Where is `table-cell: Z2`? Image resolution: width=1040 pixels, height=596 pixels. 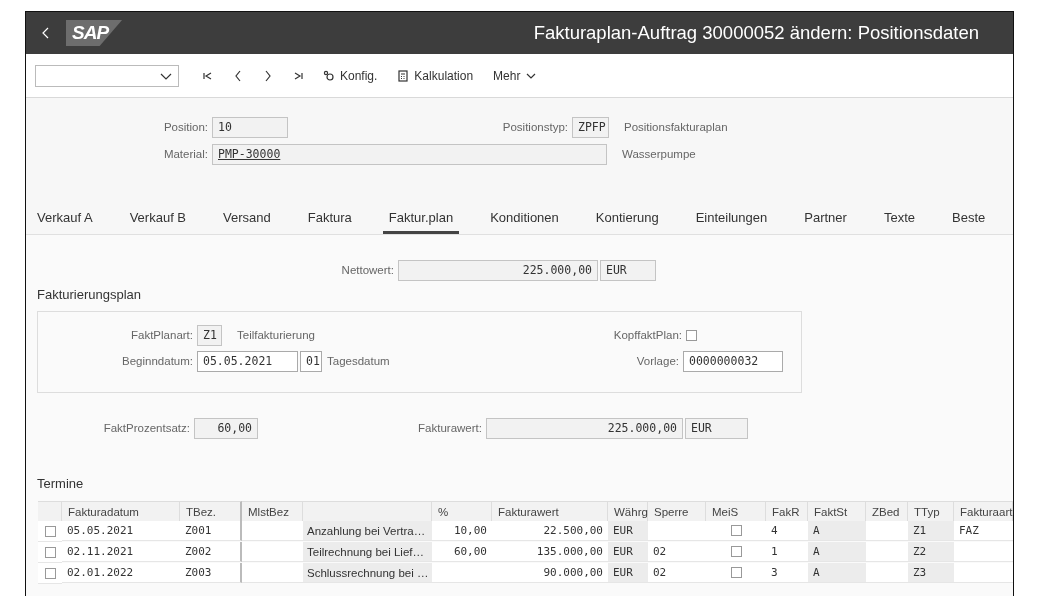 table-cell: Z2 is located at coordinates (931, 552).